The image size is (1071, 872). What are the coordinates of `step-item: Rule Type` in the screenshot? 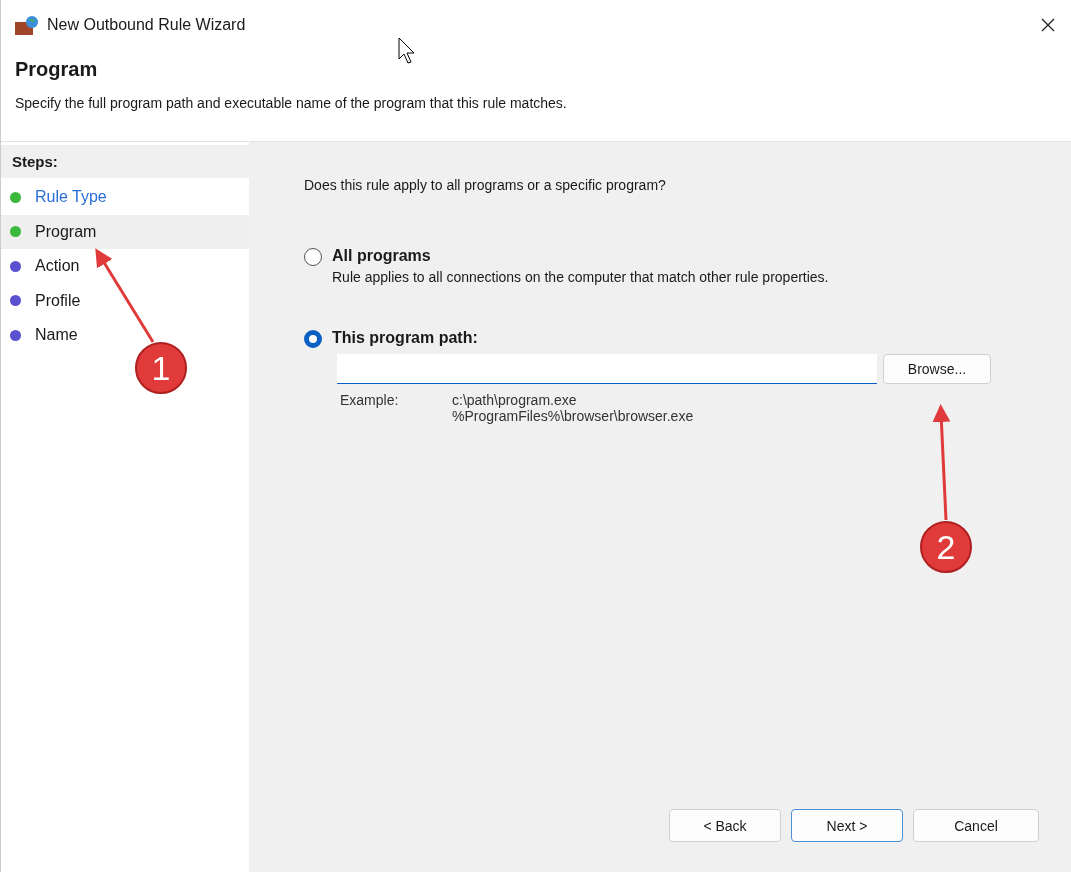 It's located at (125, 197).